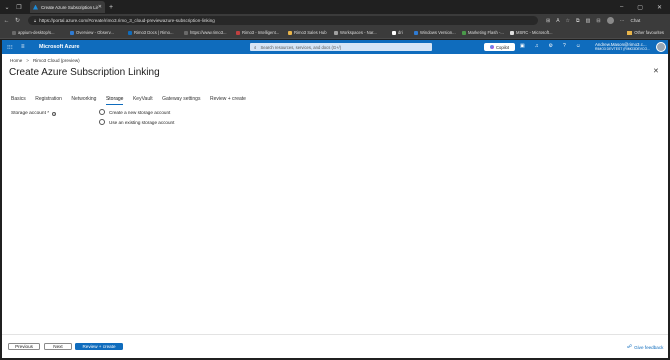 The width and height of the screenshot is (670, 360). Describe the element at coordinates (24, 346) in the screenshot. I see `previous-button: Previous` at that location.